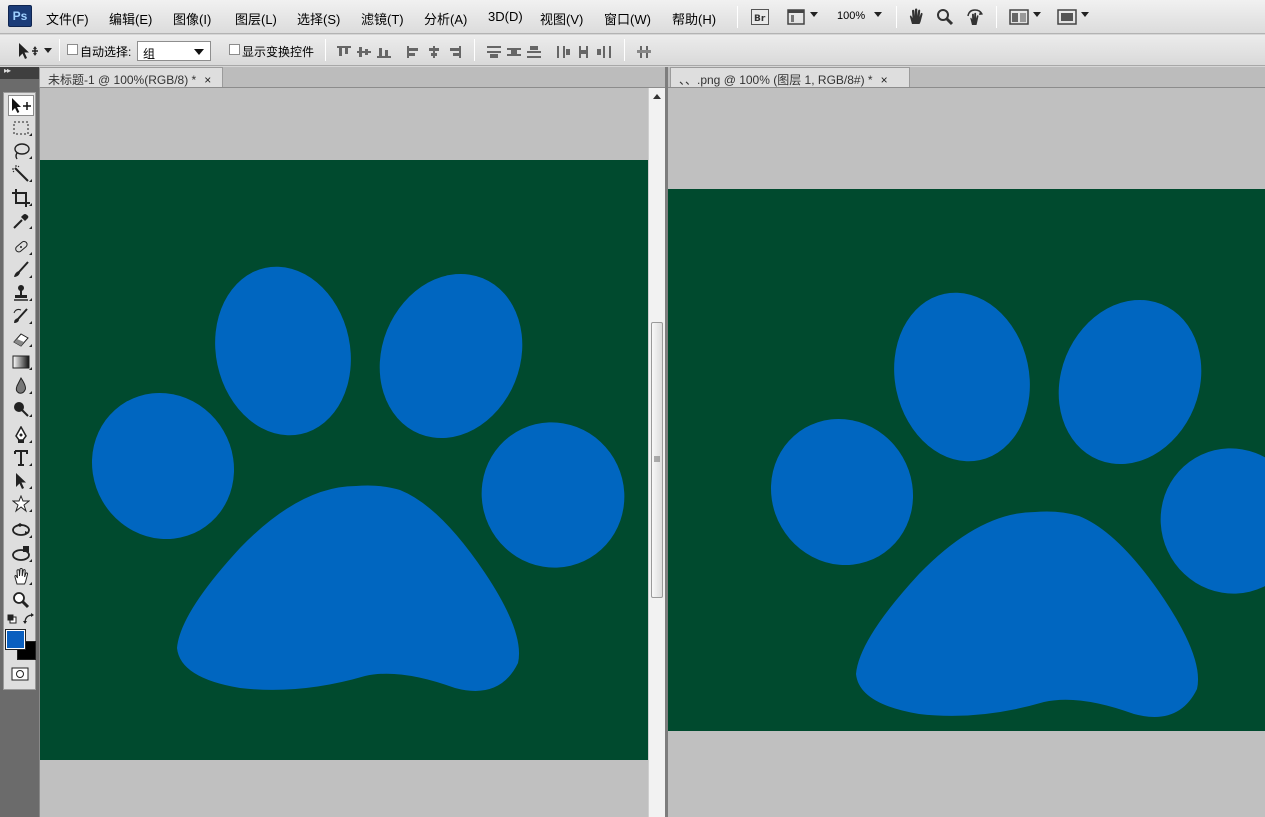 Image resolution: width=1265 pixels, height=817 pixels. Describe the element at coordinates (29, 51) in the screenshot. I see `tool-preset-picker` at that location.